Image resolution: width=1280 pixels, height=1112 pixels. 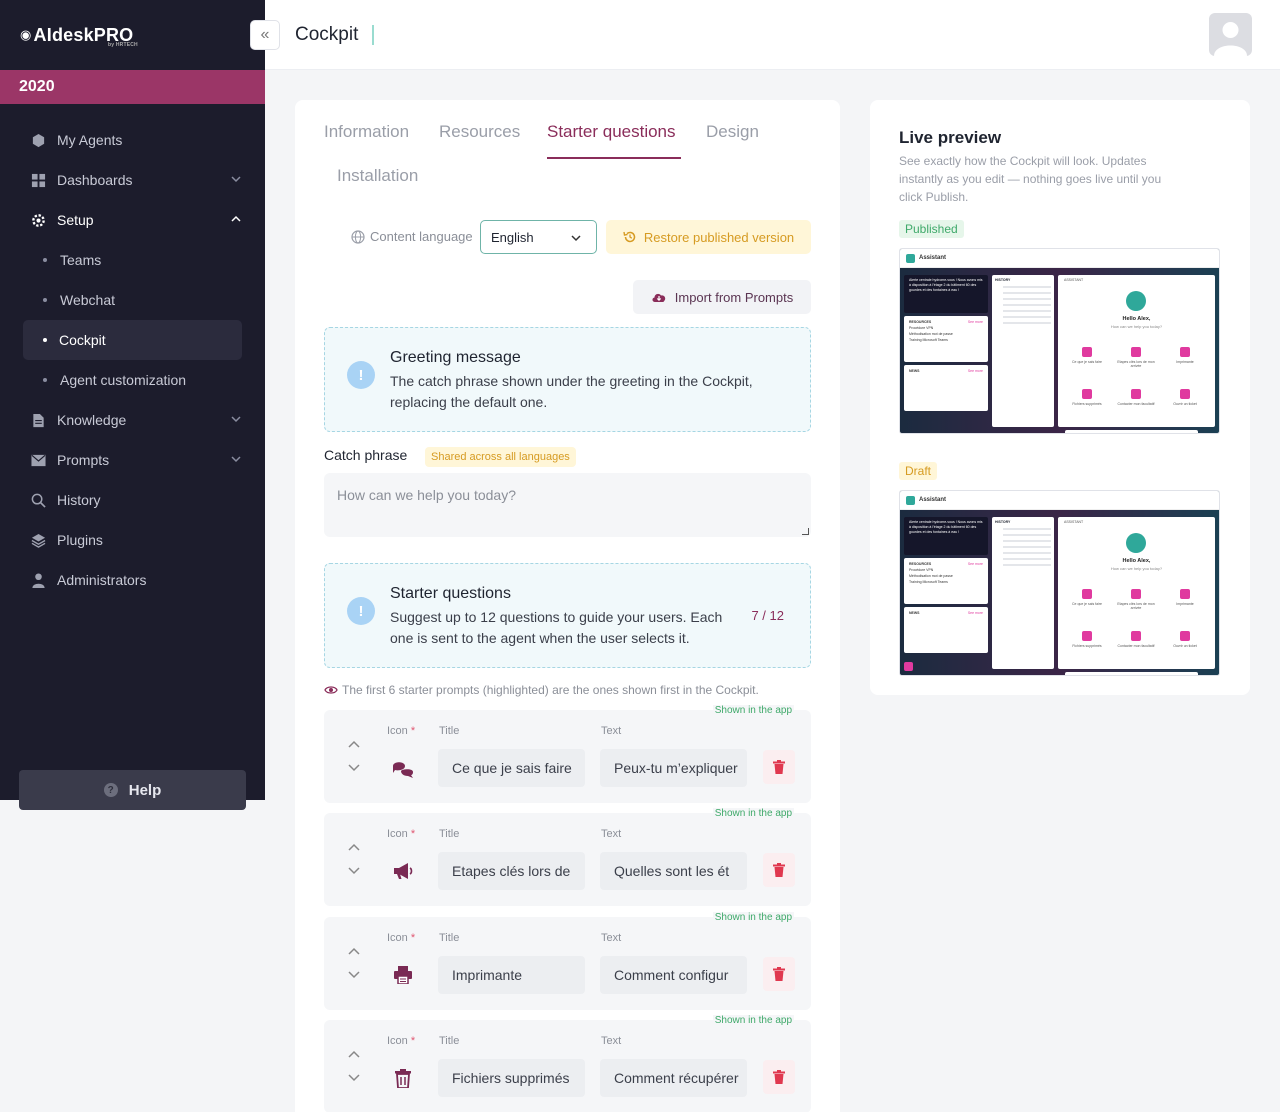 I want to click on avatar, so click(x=1230, y=34).